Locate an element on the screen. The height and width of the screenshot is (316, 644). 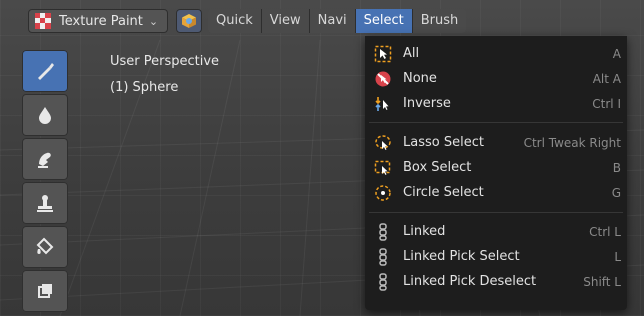
mode-selector: Texture Paint ⌄ is located at coordinates (98, 21).